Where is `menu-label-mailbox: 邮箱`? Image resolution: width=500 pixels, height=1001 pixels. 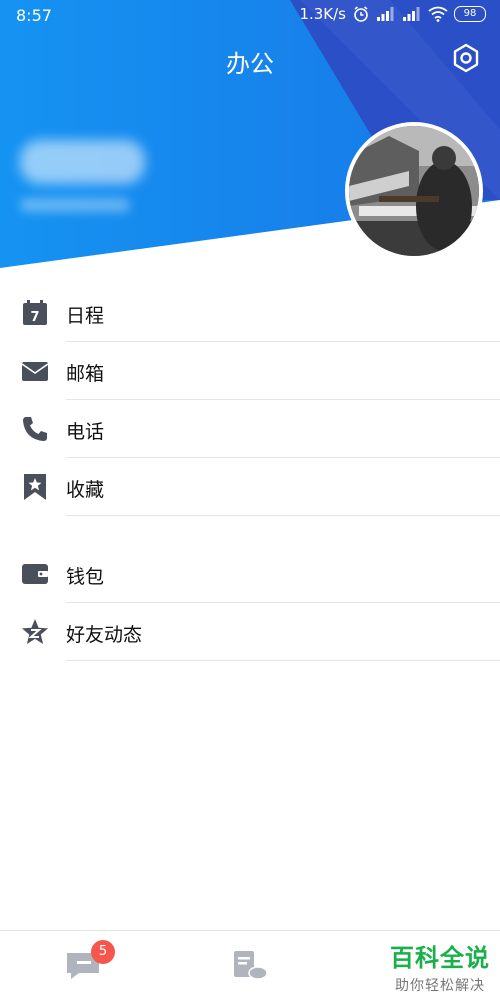
menu-label-mailbox: 邮箱 is located at coordinates (85, 374).